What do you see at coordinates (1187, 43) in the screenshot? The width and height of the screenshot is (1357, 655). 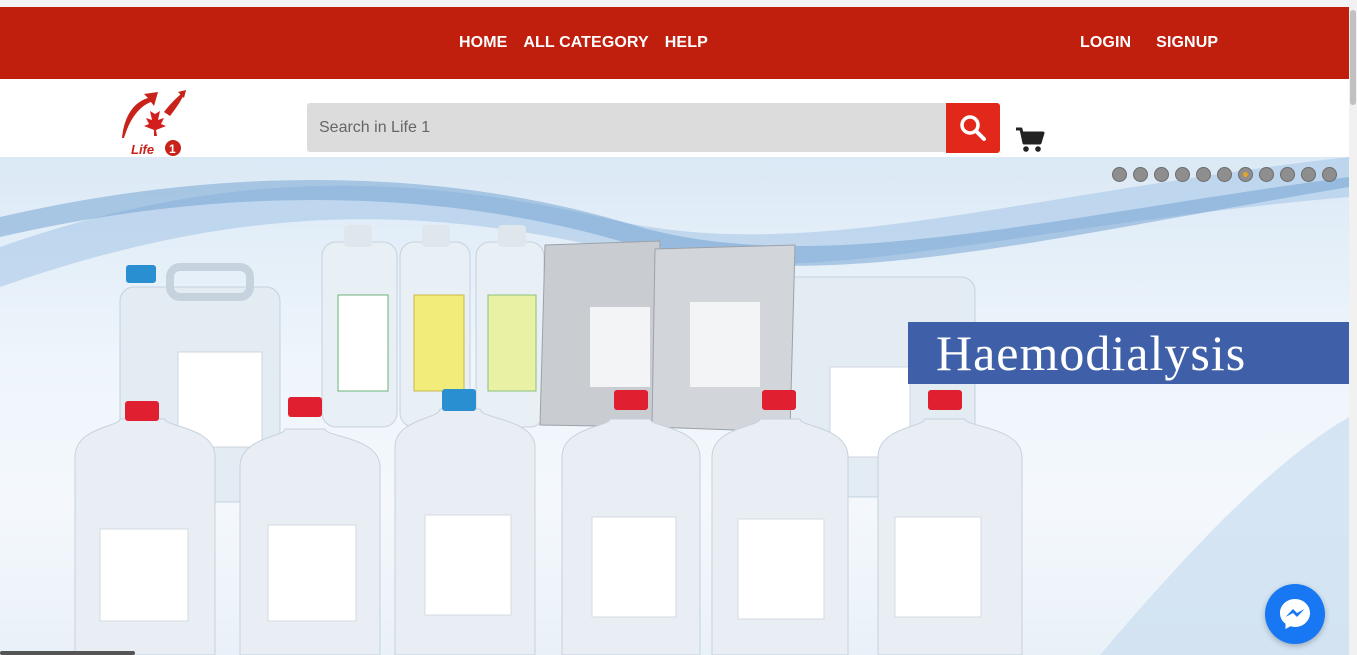 I see `signup-link: SIGNUP` at bounding box center [1187, 43].